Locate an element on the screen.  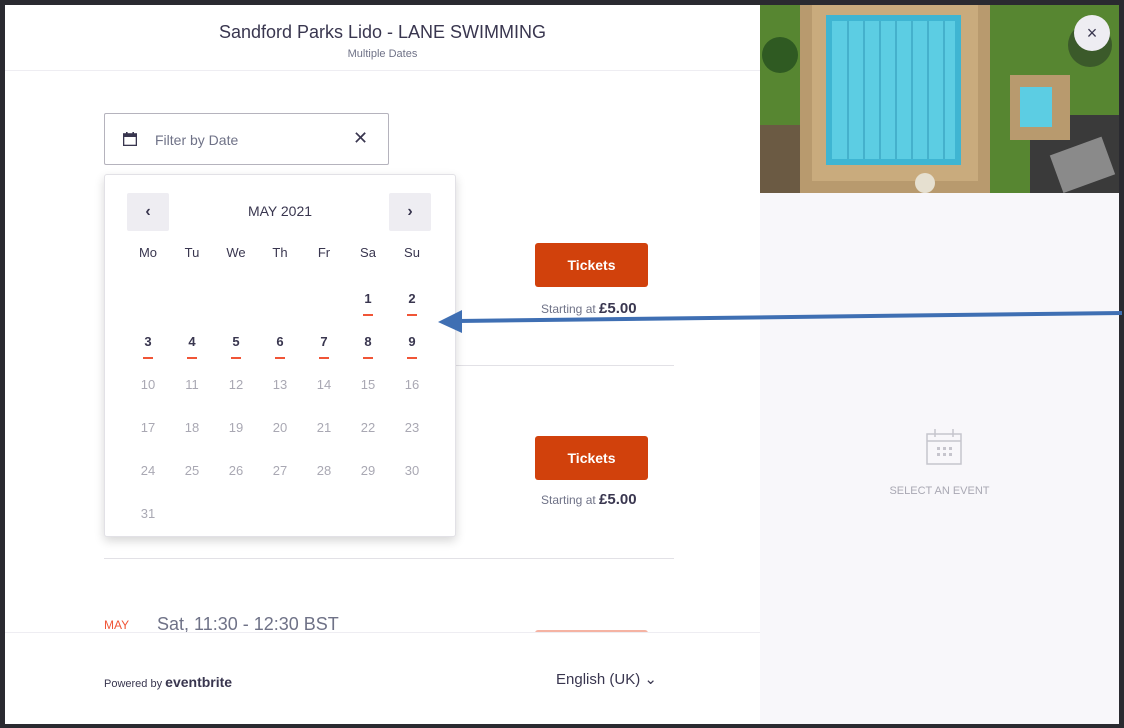
unavailable-date: 27 is located at coordinates (280, 470).